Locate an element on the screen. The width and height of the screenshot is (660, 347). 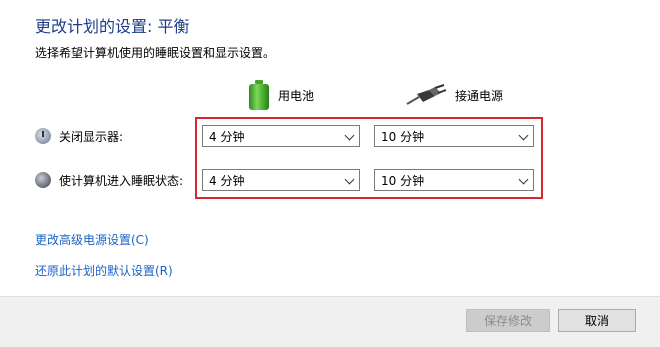
save-changes-button: 保存修改 is located at coordinates (508, 320).